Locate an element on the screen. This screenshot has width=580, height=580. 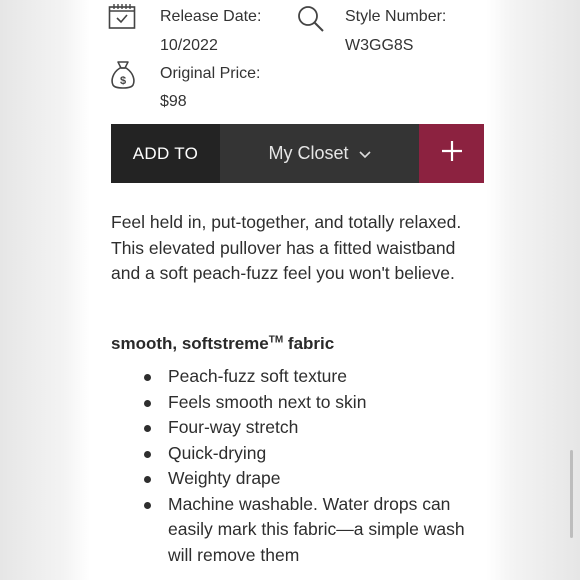
style-number-label: Style Number: is located at coordinates (396, 16).